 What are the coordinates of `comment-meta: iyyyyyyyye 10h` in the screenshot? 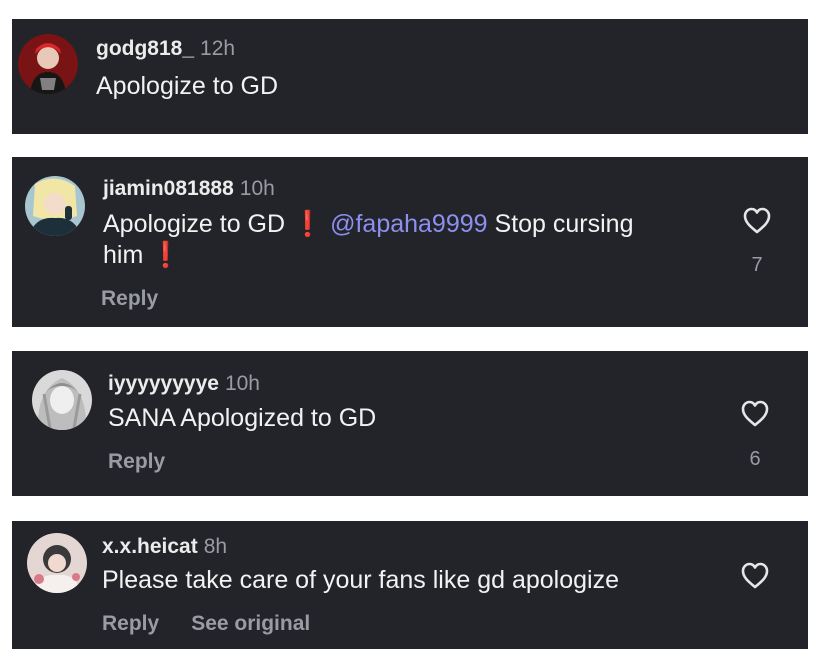 It's located at (184, 384).